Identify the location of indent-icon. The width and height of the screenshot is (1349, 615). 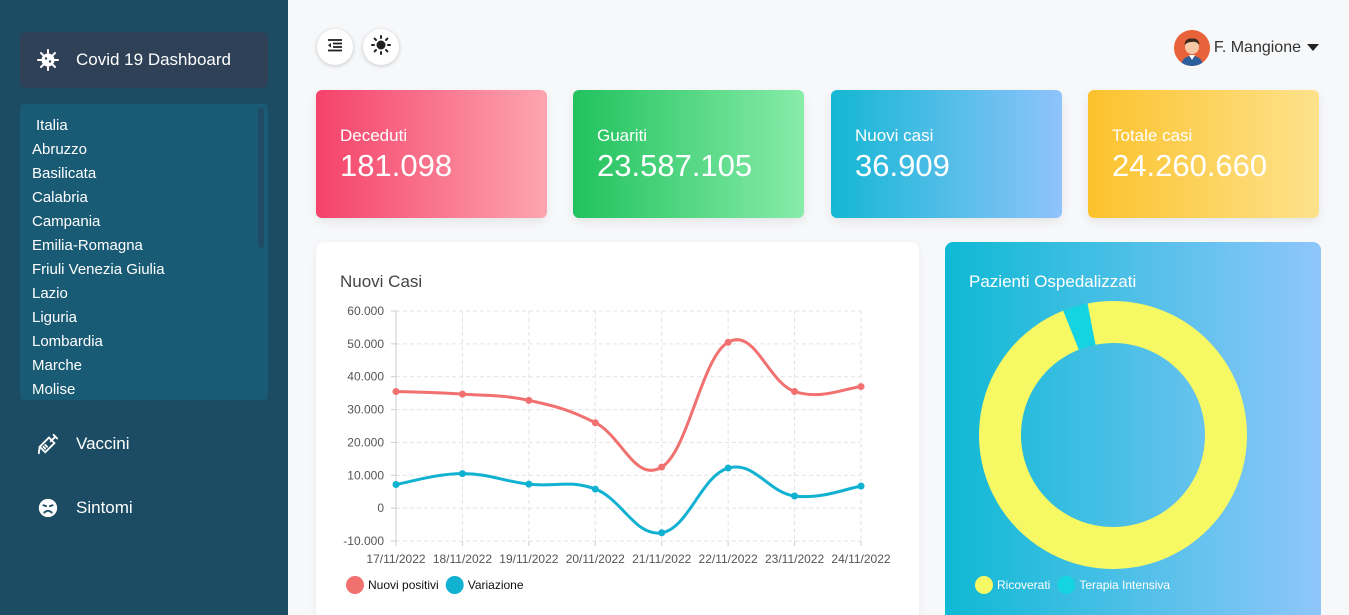
(335, 47).